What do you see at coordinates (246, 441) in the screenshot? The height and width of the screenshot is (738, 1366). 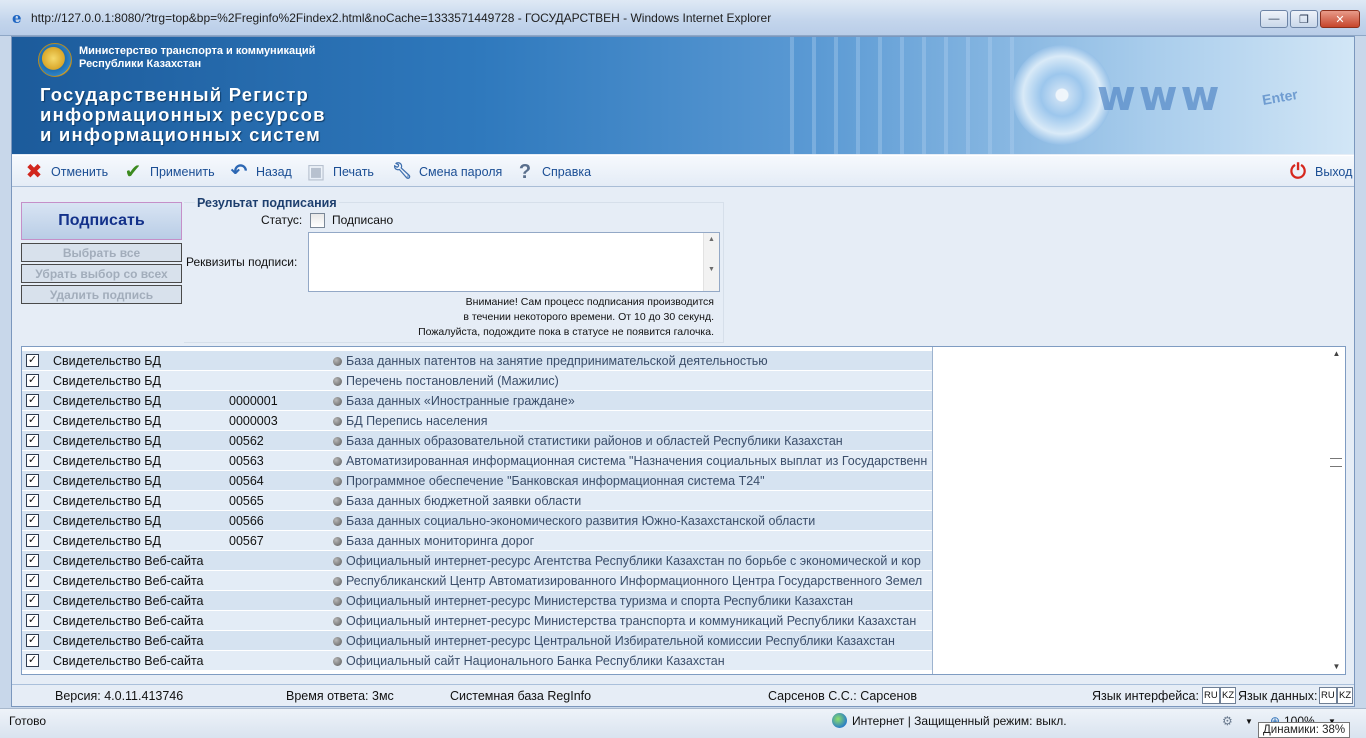 I see `row-number: 00562` at bounding box center [246, 441].